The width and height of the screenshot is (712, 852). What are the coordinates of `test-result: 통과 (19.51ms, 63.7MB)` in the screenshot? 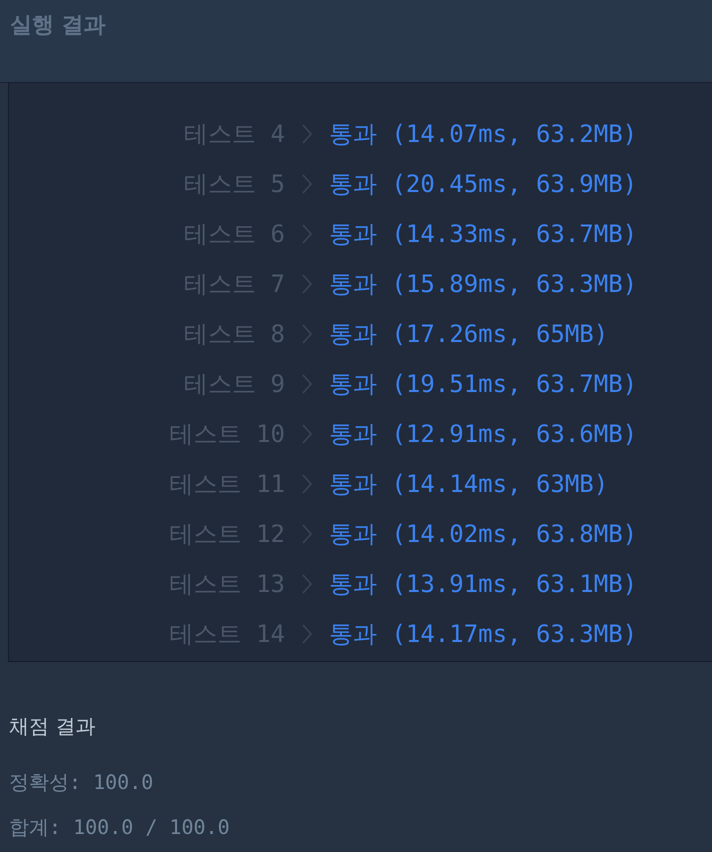 It's located at (483, 384).